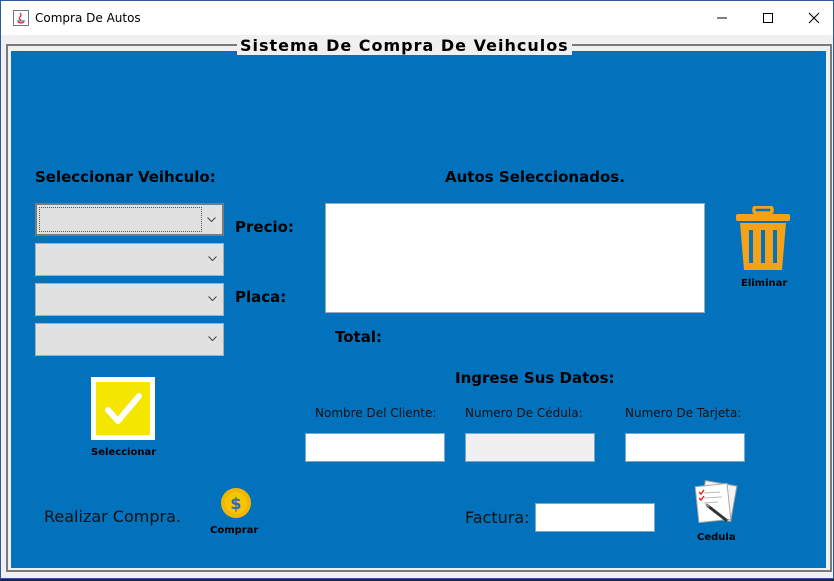 The height and width of the screenshot is (581, 834). I want to click on selected-cars-label: Autos Seleccionados., so click(535, 177).